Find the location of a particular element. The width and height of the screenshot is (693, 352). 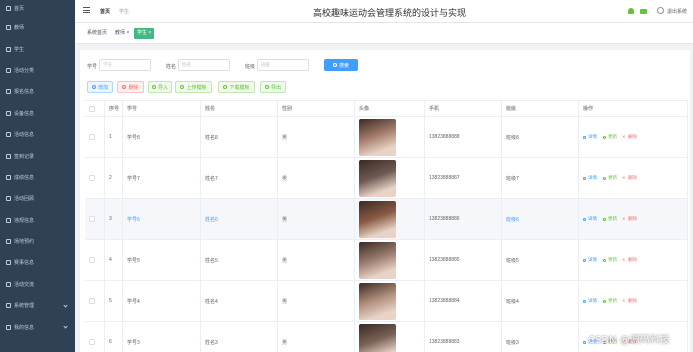

table-cell: 学号5 is located at coordinates (162, 260).